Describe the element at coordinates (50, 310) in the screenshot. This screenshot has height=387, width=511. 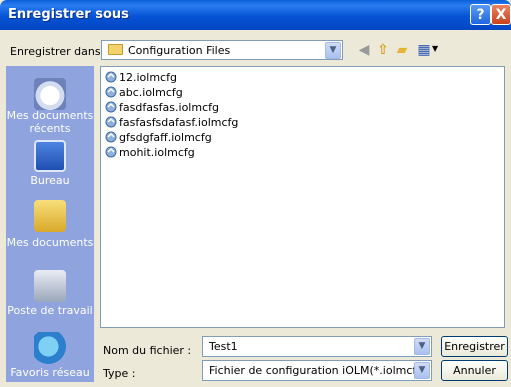
I see `place-label: Poste de travail` at that location.